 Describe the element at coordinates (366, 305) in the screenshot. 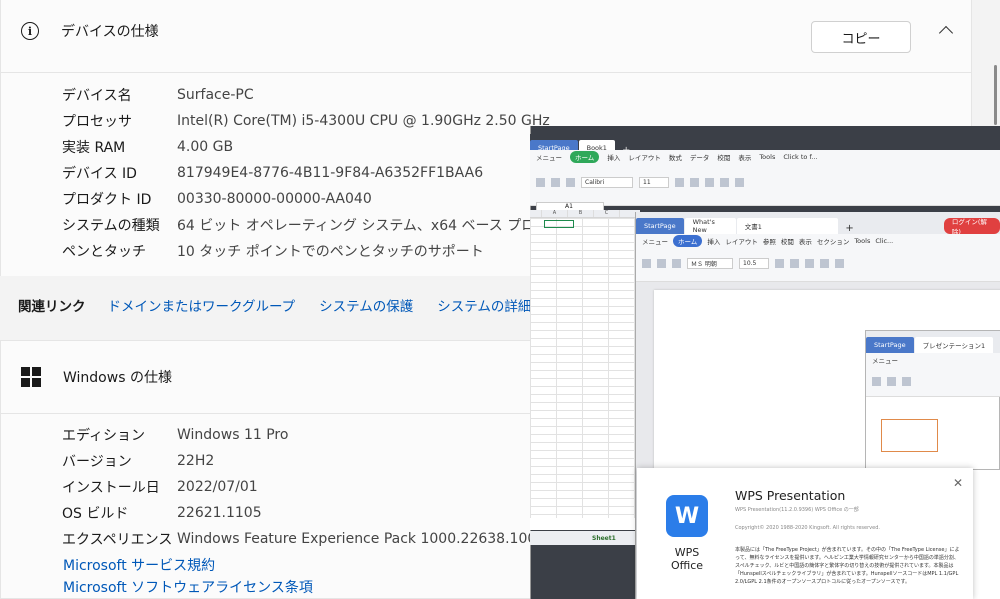

I see `link-system-protection: システムの保護` at that location.